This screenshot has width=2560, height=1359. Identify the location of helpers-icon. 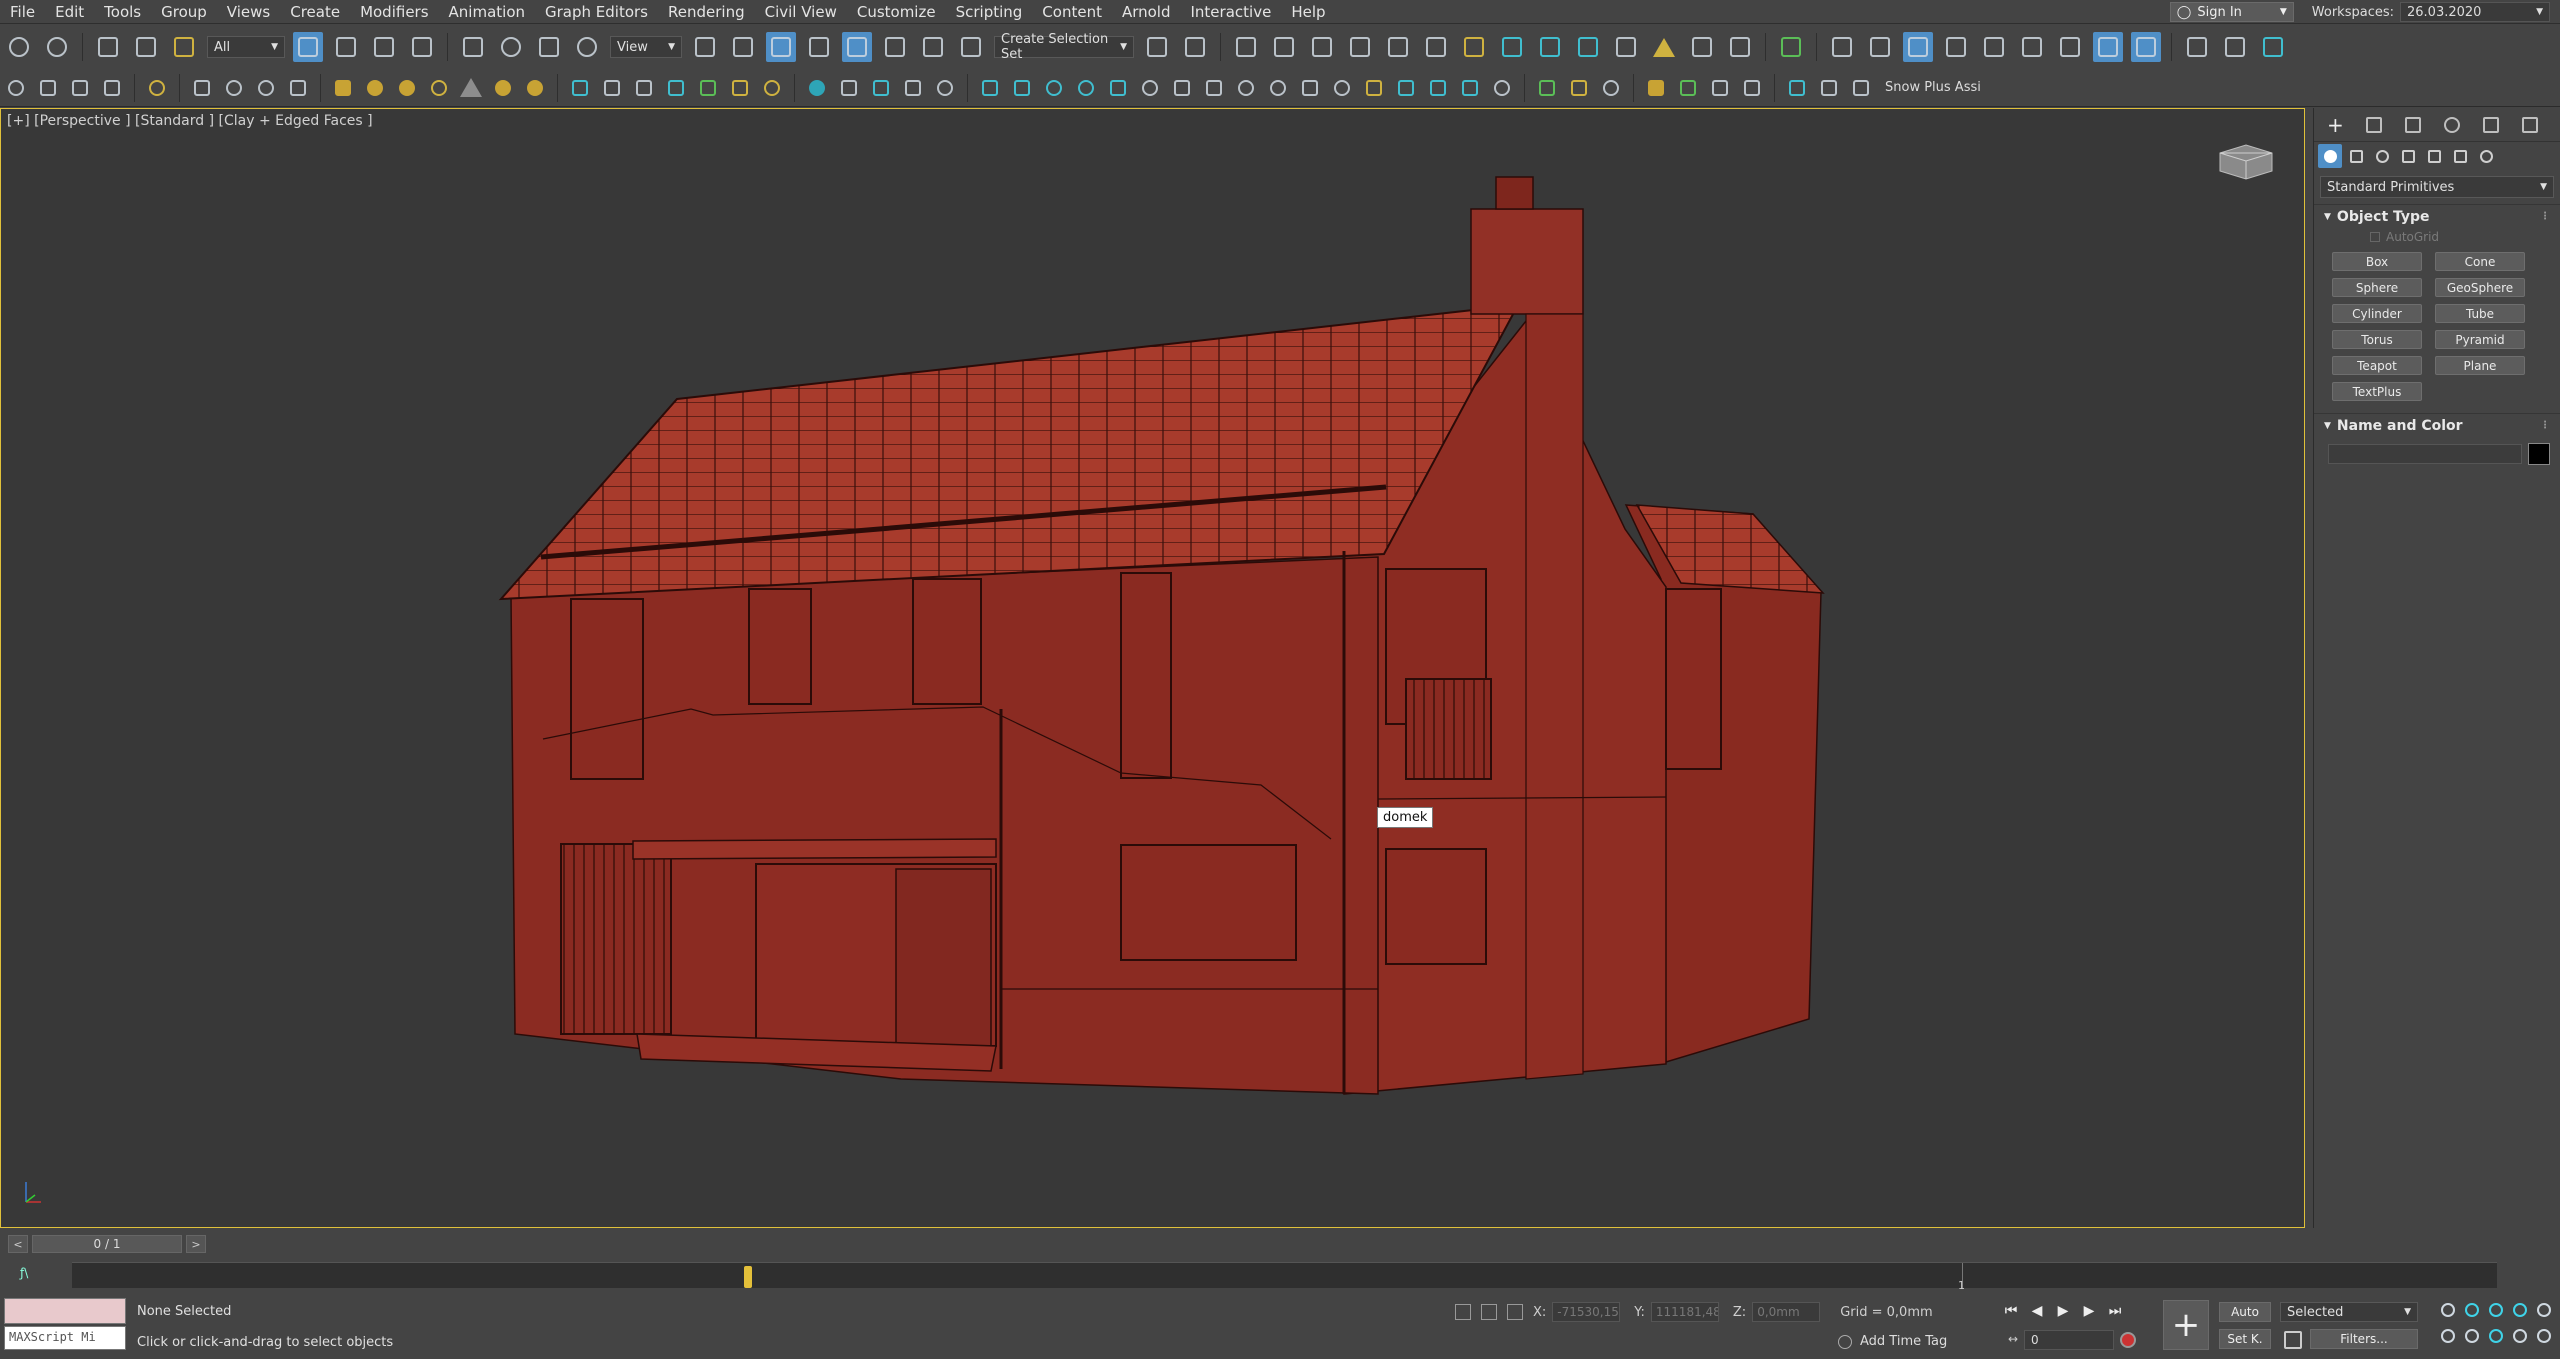
(2434, 156).